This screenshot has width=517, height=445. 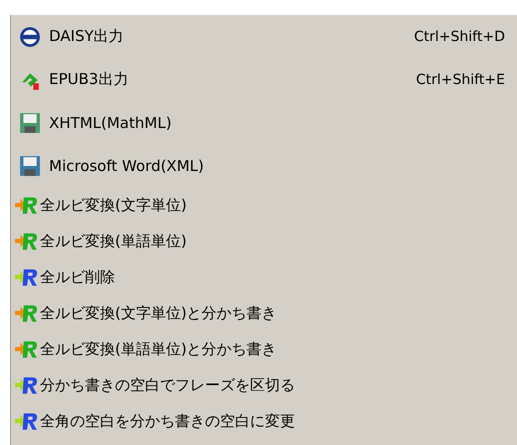 I want to click on menu-item-label: DAISY出力, so click(x=86, y=36).